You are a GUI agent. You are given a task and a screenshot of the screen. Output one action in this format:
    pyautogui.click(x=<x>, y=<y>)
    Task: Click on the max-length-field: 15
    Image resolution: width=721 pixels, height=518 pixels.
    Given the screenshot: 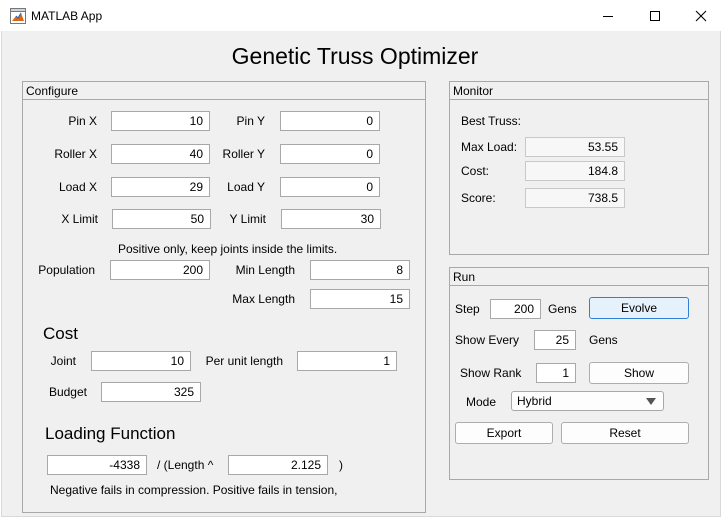 What is the action you would take?
    pyautogui.click(x=360, y=299)
    